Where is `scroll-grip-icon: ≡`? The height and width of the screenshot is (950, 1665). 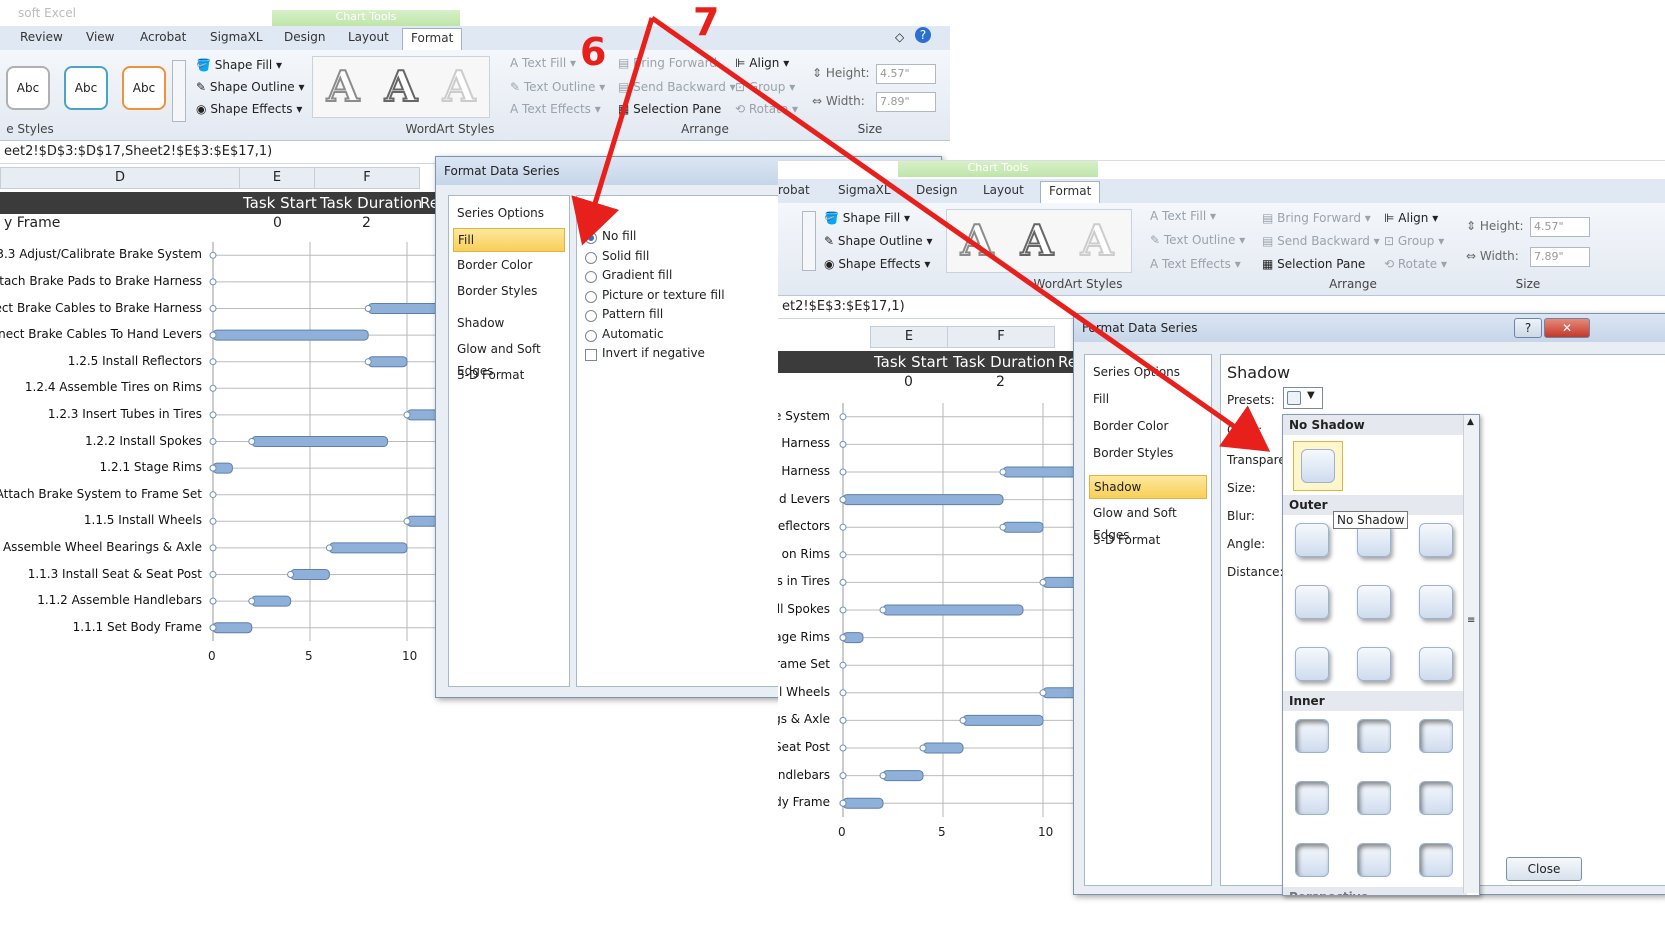 scroll-grip-icon: ≡ is located at coordinates (1471, 620).